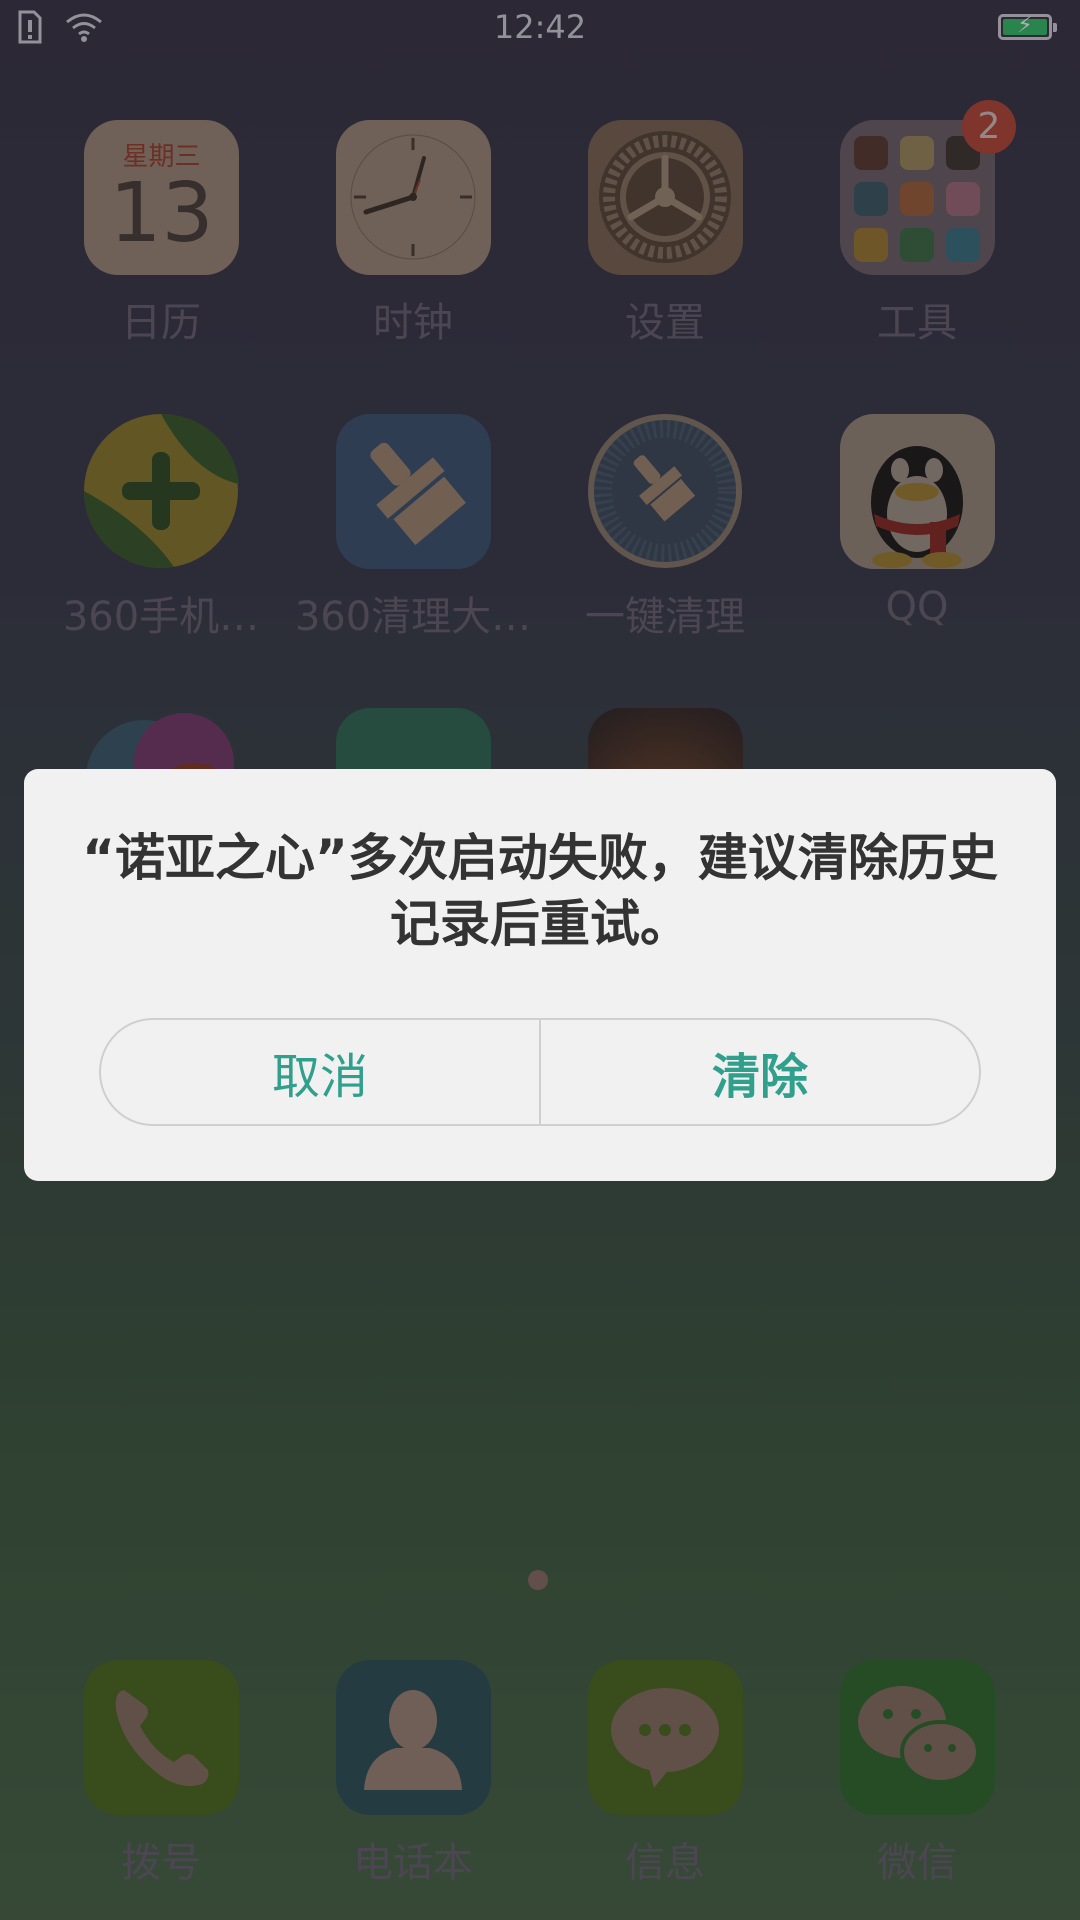 The width and height of the screenshot is (1080, 1920). What do you see at coordinates (538, 1580) in the screenshot?
I see `page-indicator-dot` at bounding box center [538, 1580].